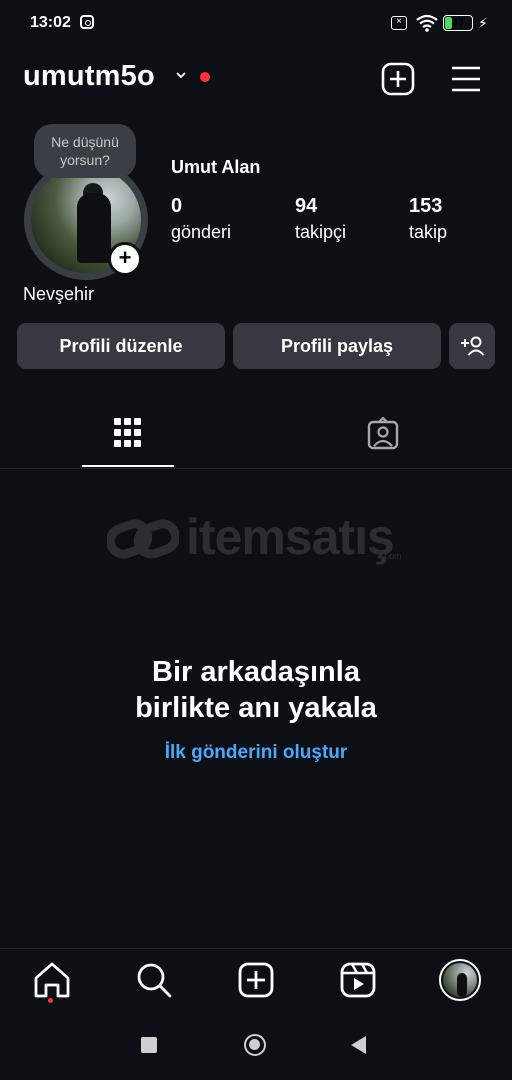 This screenshot has height=1080, width=512. What do you see at coordinates (216, 167) in the screenshot?
I see `full-name: Umut Alan` at bounding box center [216, 167].